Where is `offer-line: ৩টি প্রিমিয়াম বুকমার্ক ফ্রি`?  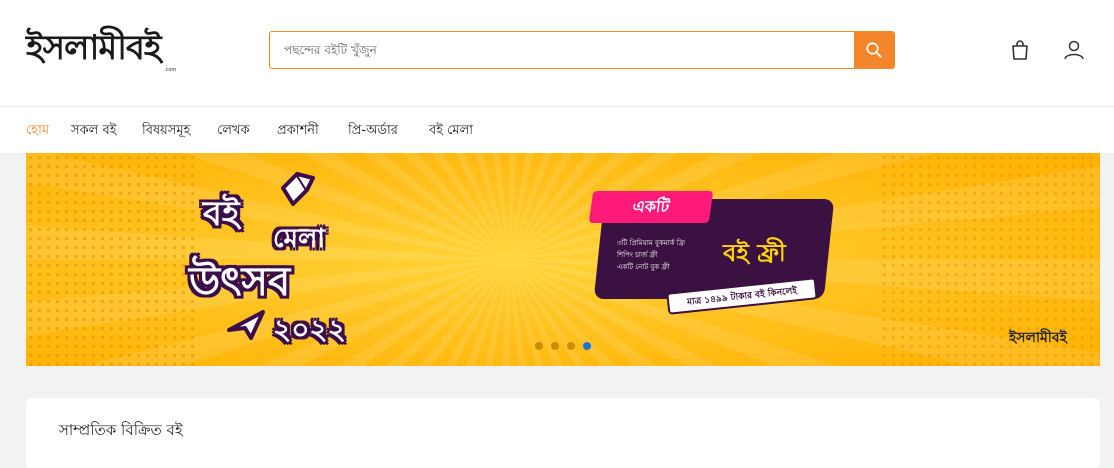 offer-line: ৩টি প্রিমিয়াম বুকমার্ক ফ্রি is located at coordinates (651, 243).